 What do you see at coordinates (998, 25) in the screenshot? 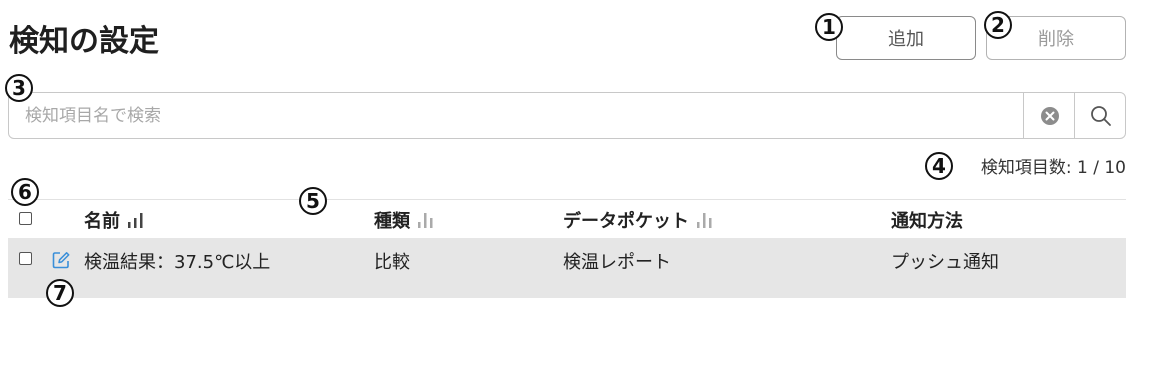
I see `annotation-marker-2: 2` at bounding box center [998, 25].